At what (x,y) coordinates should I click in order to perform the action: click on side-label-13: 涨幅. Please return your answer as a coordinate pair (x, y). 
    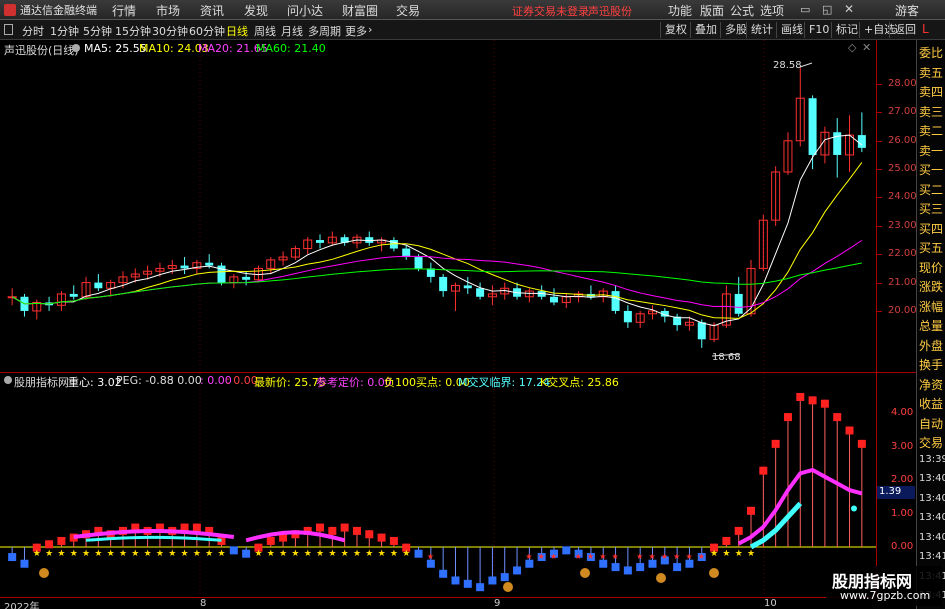
    Looking at the image, I should click on (931, 306).